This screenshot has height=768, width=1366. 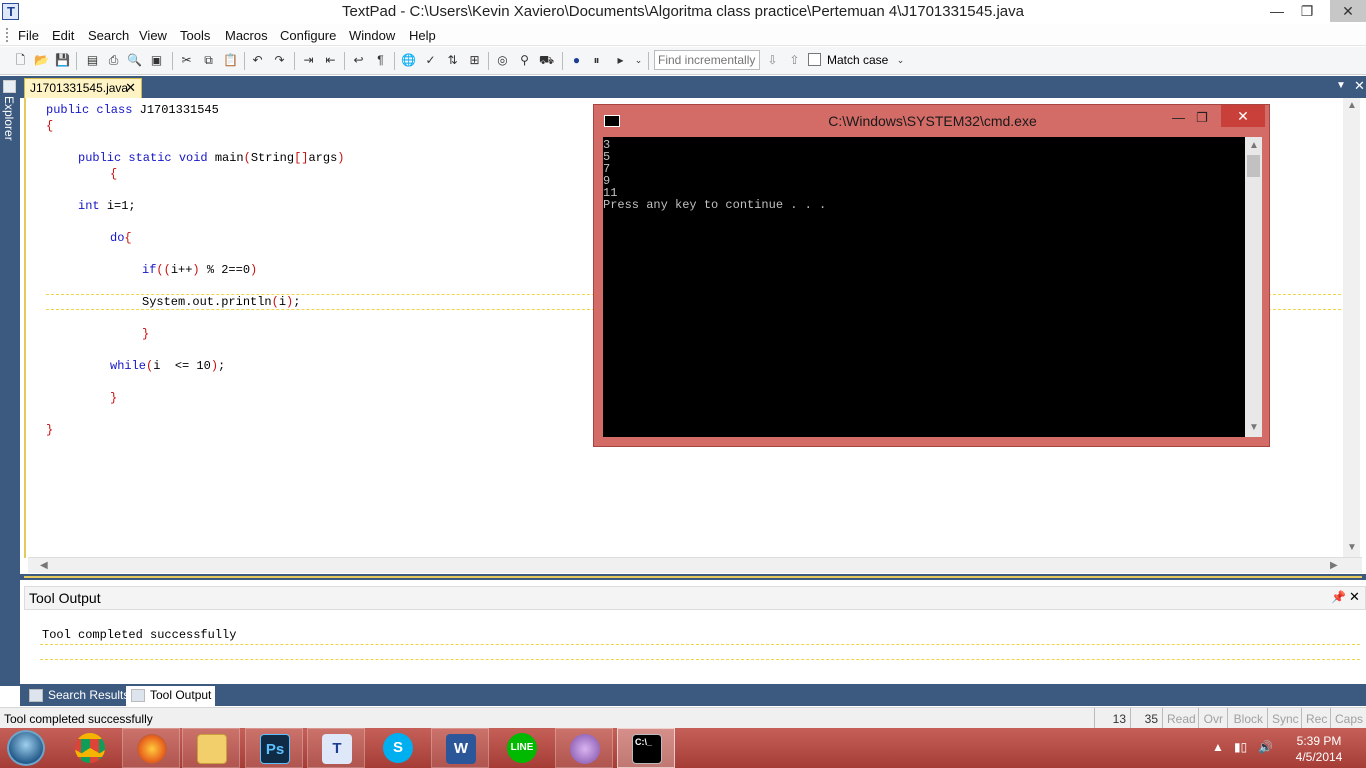 I want to click on volume-icon: 🔊, so click(x=1265, y=747).